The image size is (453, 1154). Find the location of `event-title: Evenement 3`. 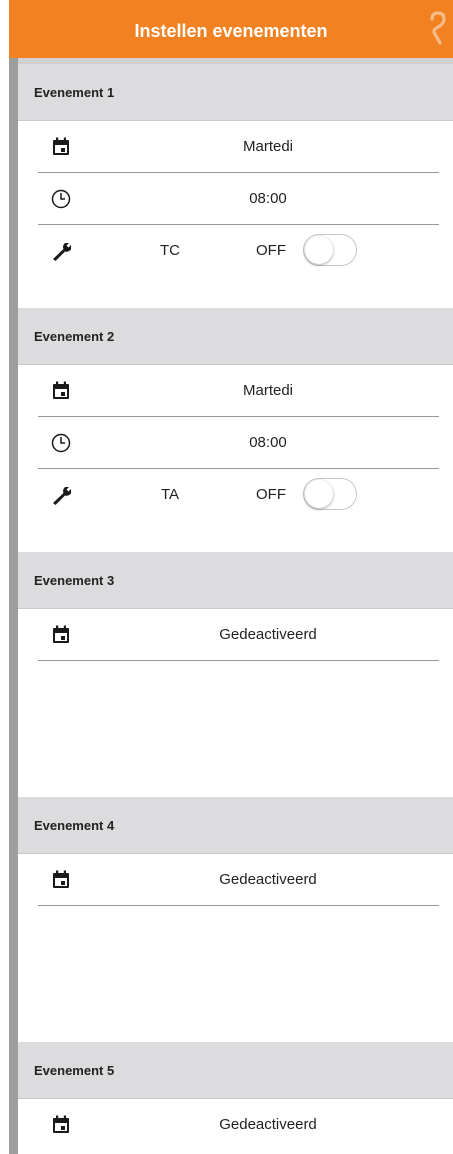

event-title: Evenement 3 is located at coordinates (74, 580).